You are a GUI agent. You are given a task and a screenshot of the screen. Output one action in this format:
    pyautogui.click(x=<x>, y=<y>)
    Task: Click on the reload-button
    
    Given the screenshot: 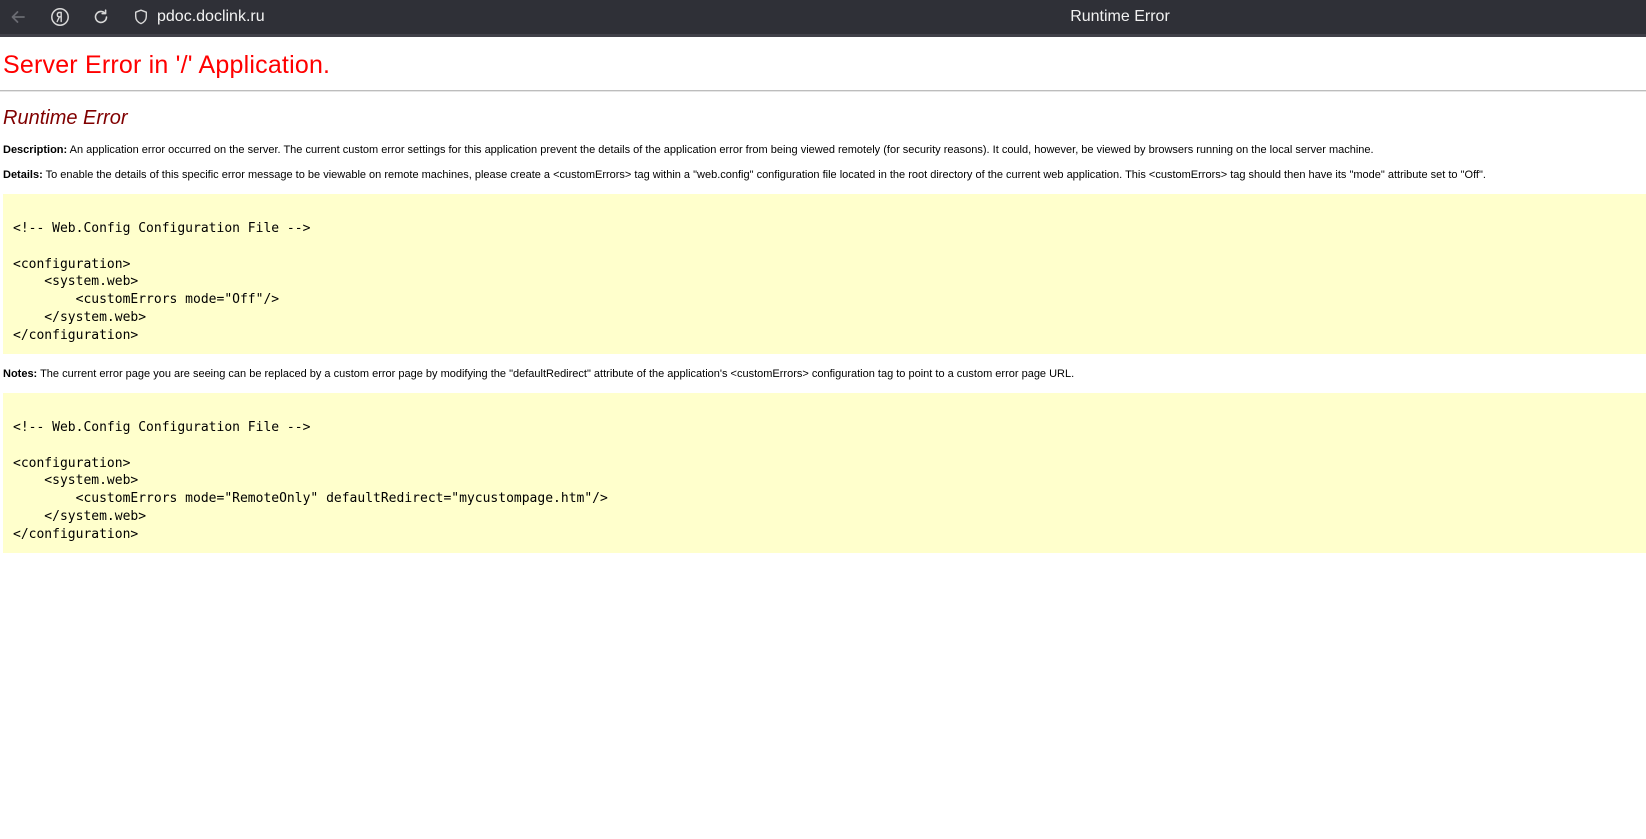 What is the action you would take?
    pyautogui.click(x=101, y=17)
    